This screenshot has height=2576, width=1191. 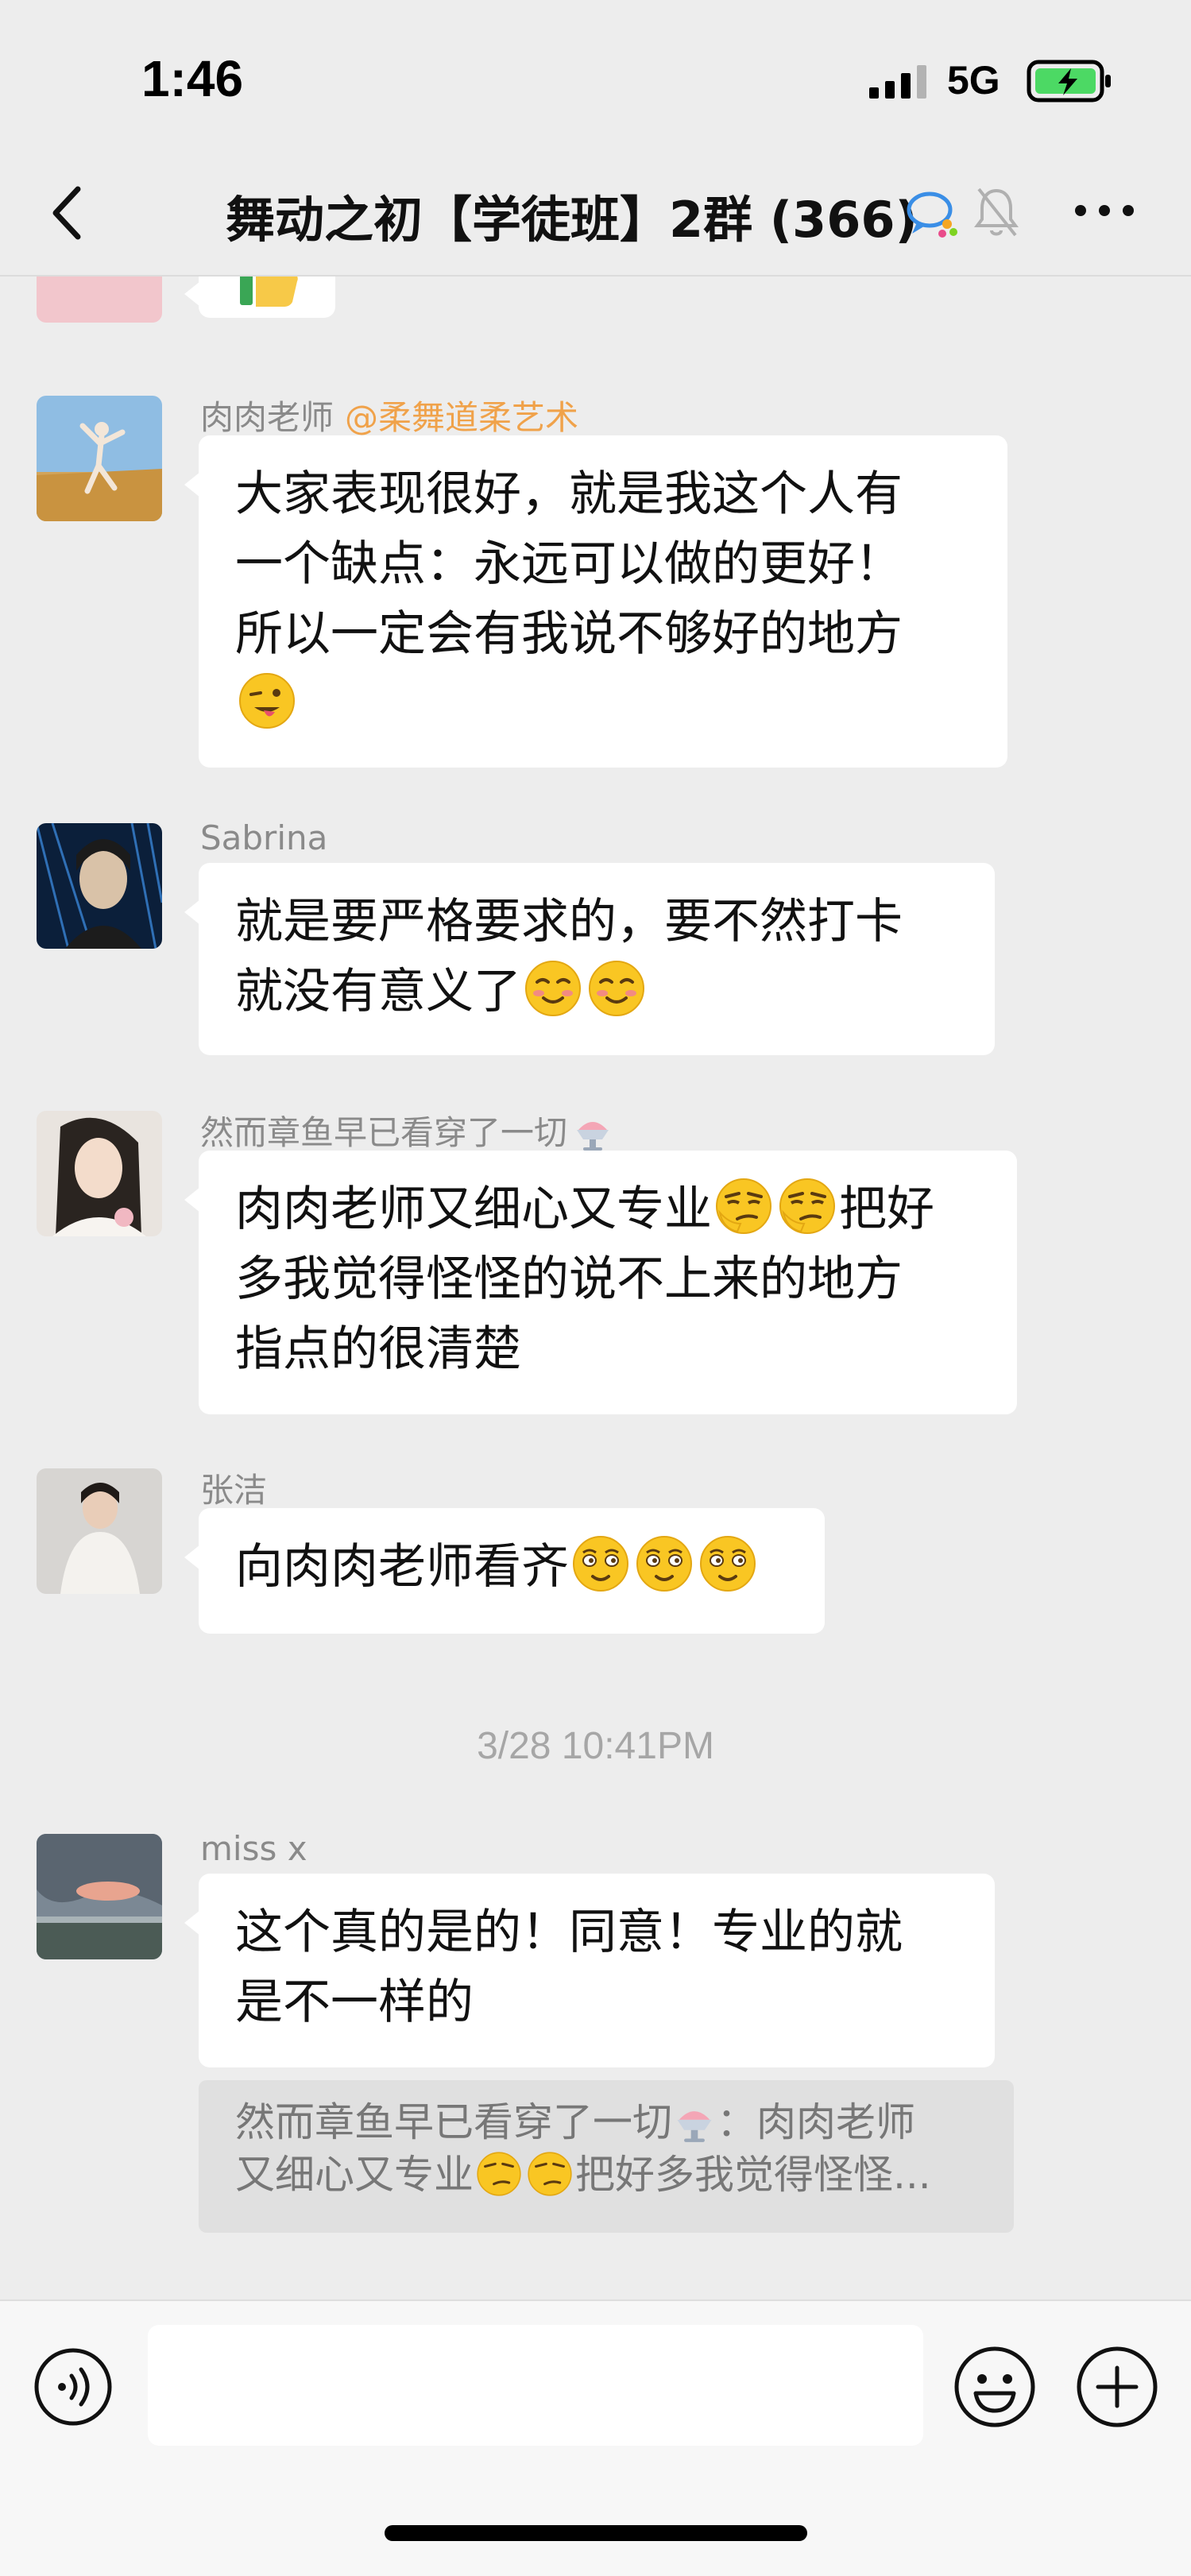 What do you see at coordinates (995, 2387) in the screenshot?
I see `emoji-button` at bounding box center [995, 2387].